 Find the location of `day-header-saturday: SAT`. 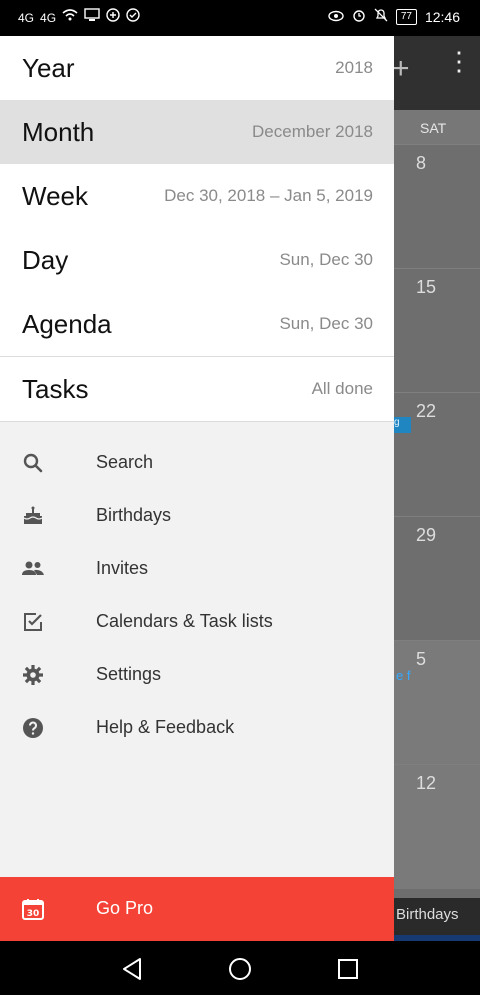

day-header-saturday: SAT is located at coordinates (437, 127).